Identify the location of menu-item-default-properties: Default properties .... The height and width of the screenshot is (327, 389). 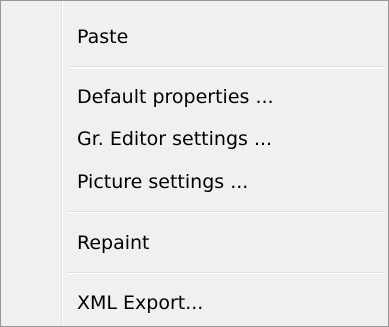
(194, 97).